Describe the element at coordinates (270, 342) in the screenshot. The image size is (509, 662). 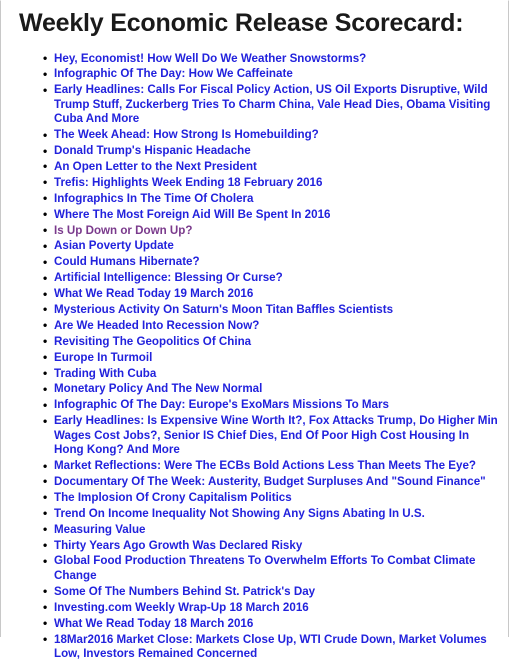
I see `list-item: Revisiting The Geopolitics Of China` at that location.